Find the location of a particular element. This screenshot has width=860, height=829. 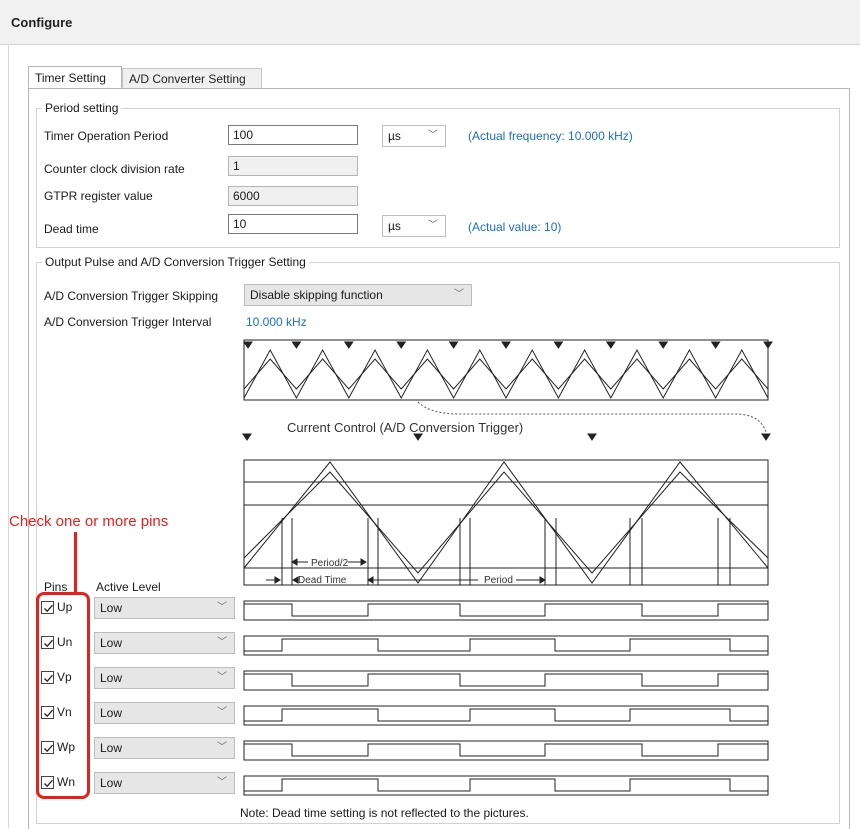

dead-time-label: Dead time is located at coordinates (71, 229).